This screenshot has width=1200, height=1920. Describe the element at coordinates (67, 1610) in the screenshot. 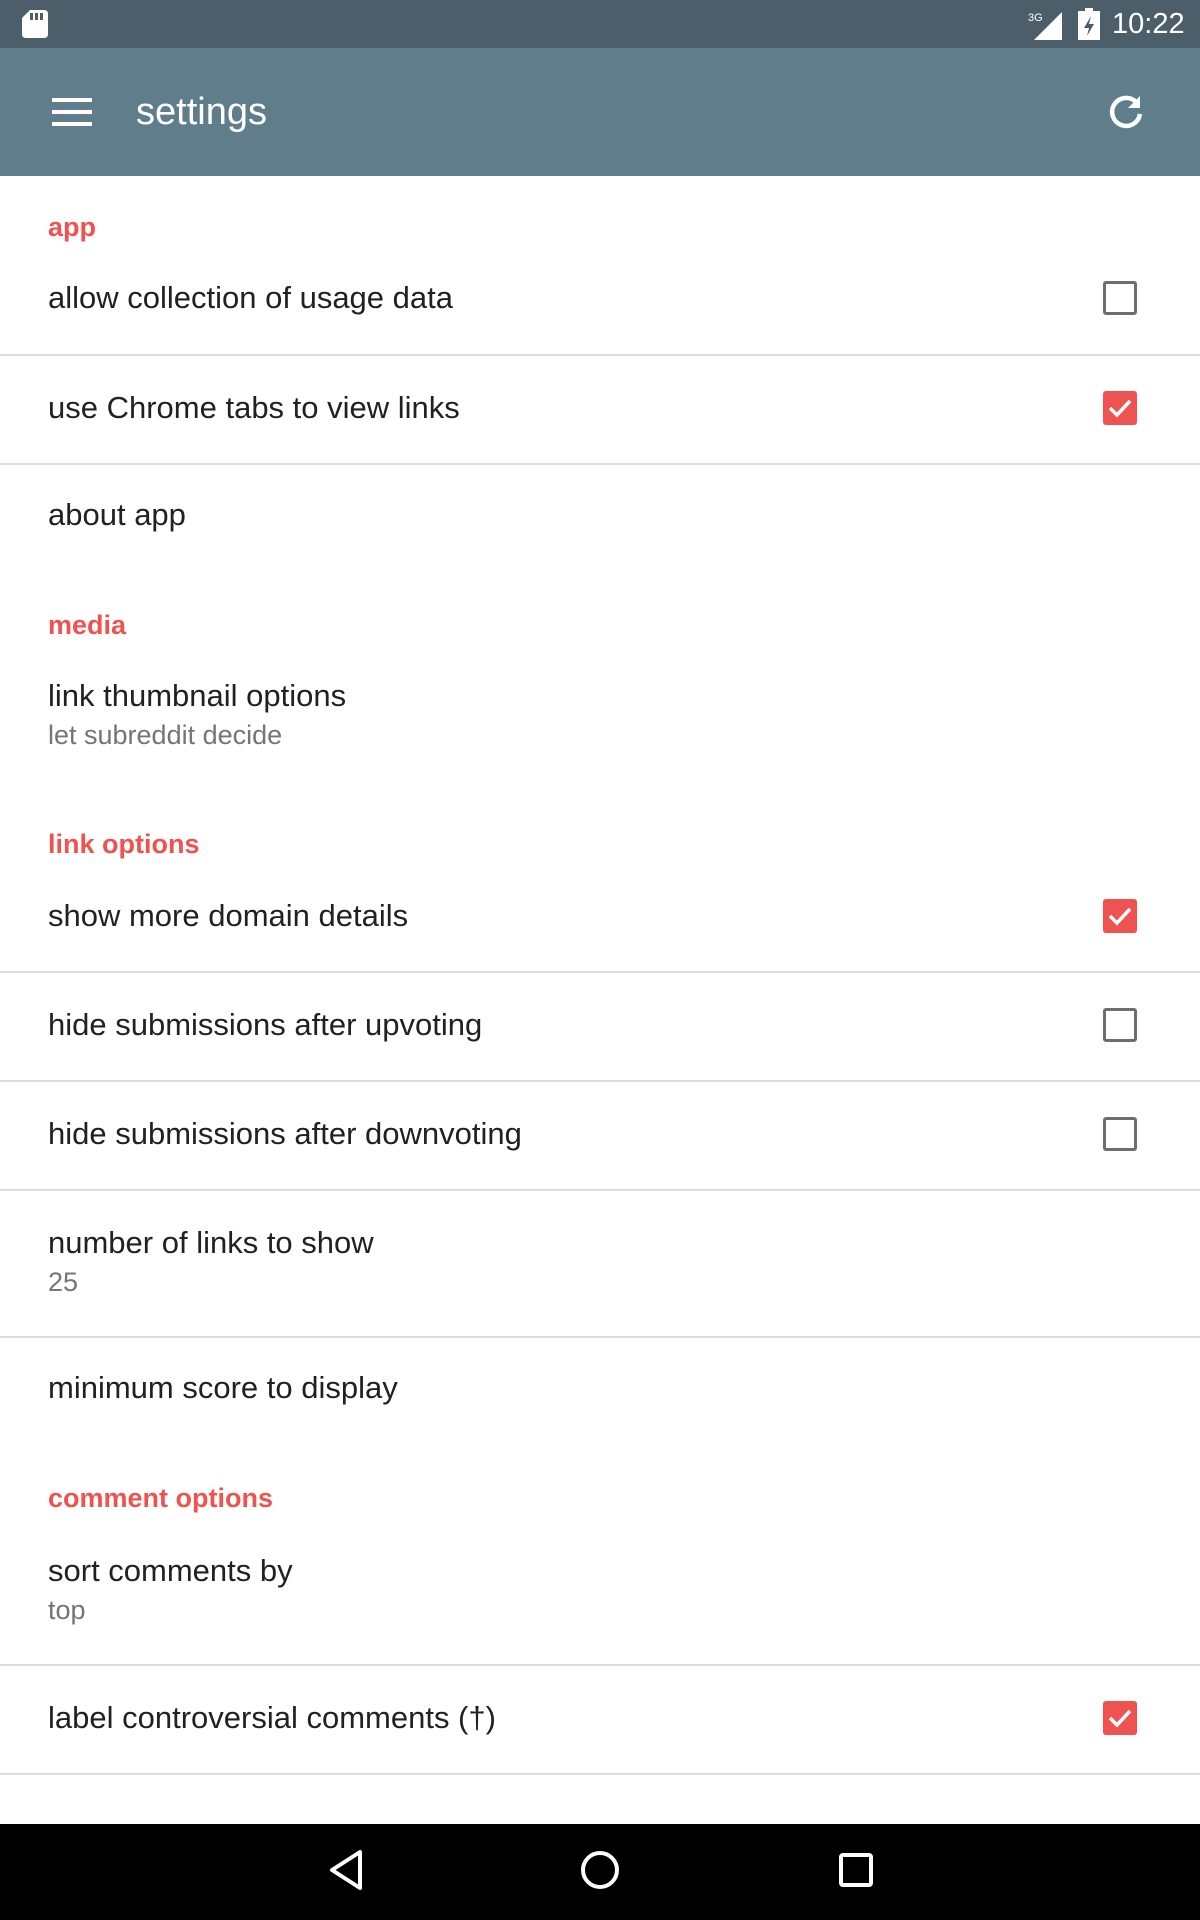

I see `pref-summary: top` at that location.